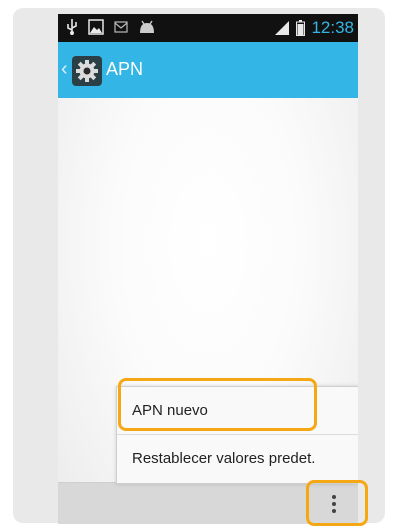  Describe the element at coordinates (208, 28) in the screenshot. I see `status-bar: 12:38` at that location.